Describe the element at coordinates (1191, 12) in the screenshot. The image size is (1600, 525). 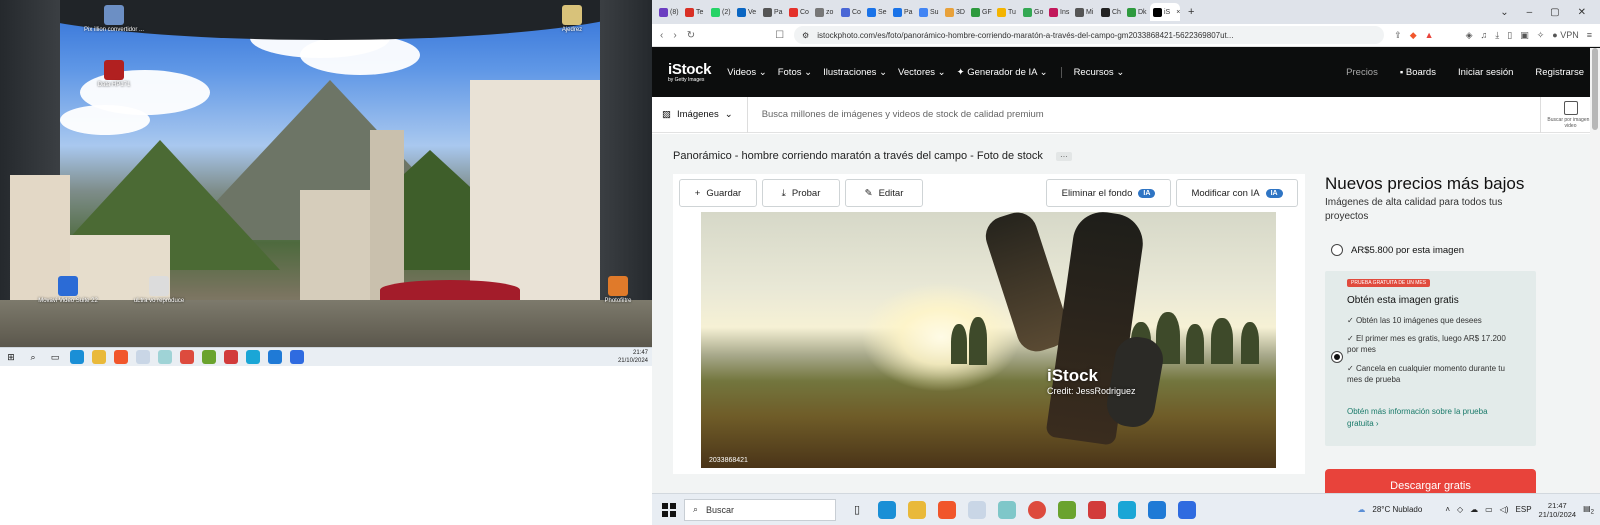
I see `new-tab-button: +` at that location.